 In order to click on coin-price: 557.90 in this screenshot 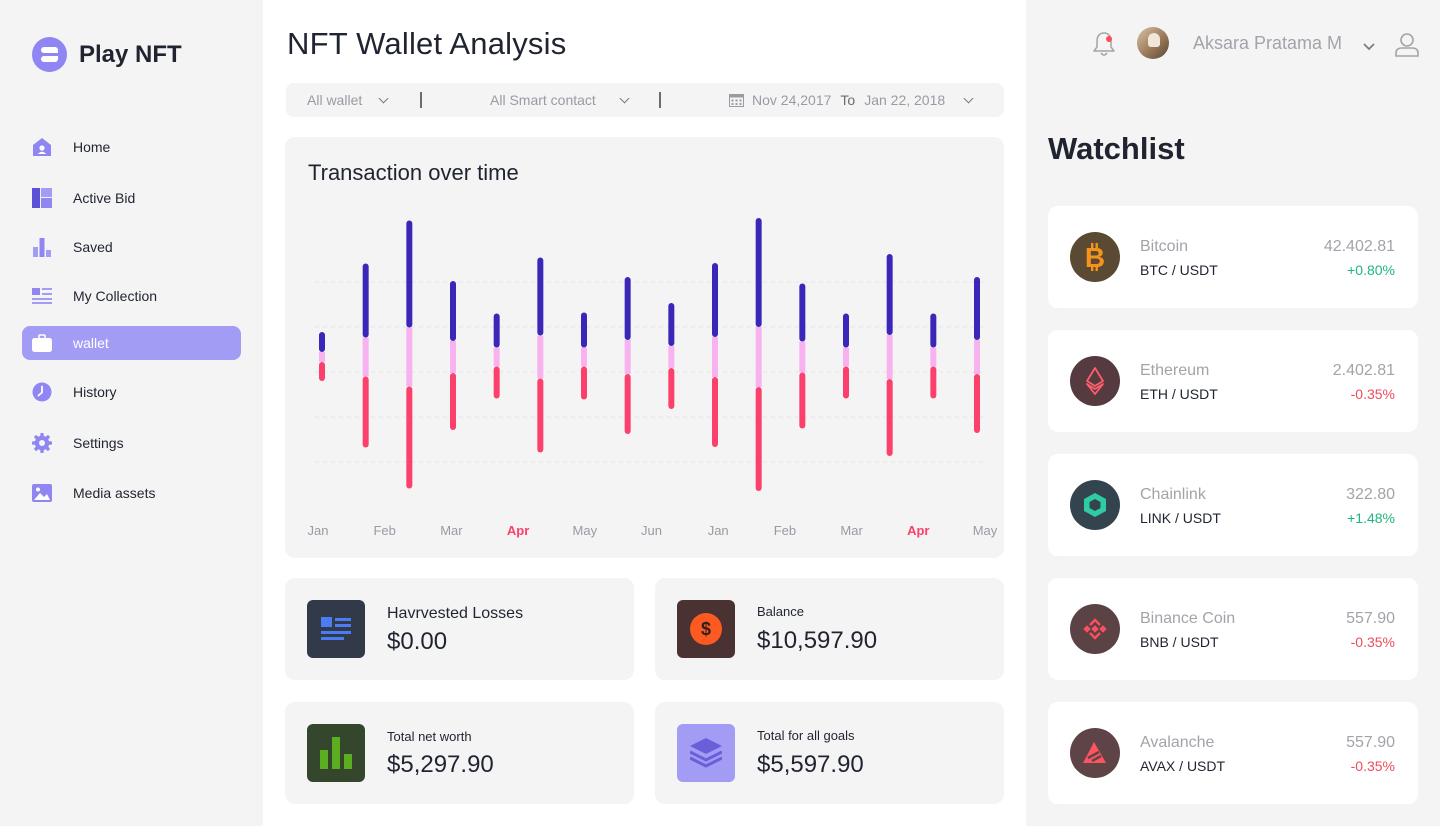, I will do `click(1370, 742)`.